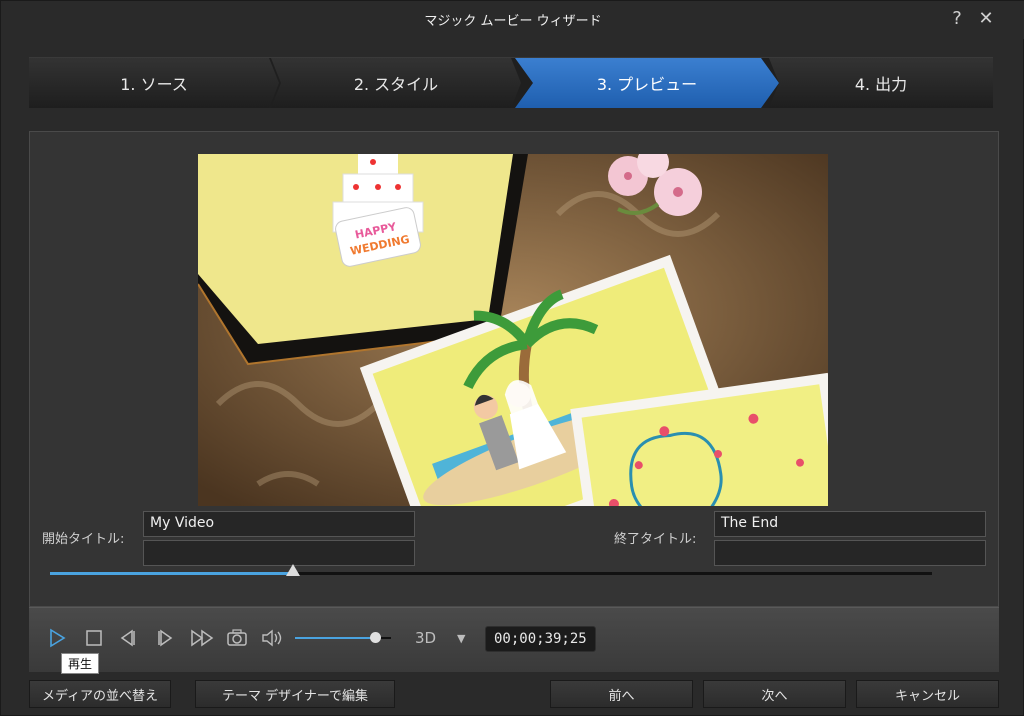 The image size is (1024, 716). What do you see at coordinates (425, 638) in the screenshot?
I see `3d-mode-button: 3D` at bounding box center [425, 638].